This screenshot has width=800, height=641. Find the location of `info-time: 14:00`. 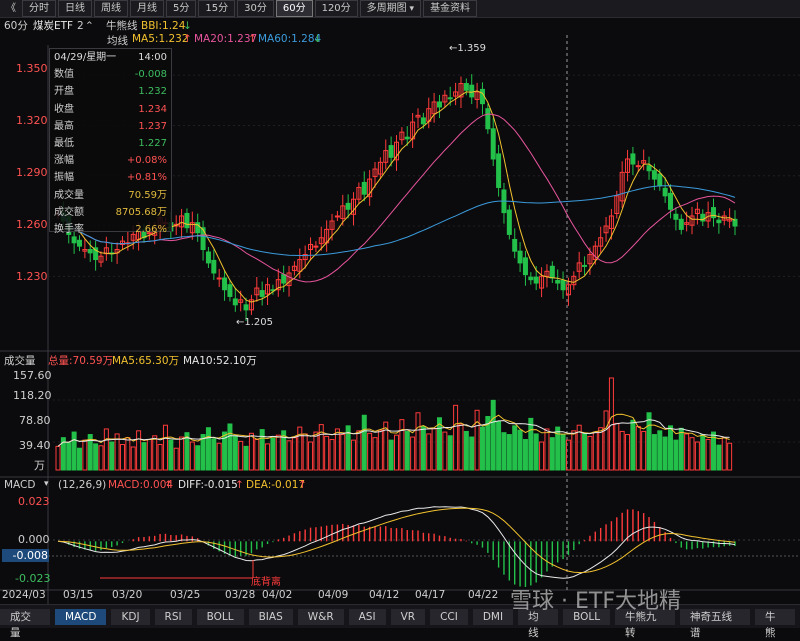

info-time: 14:00 is located at coordinates (152, 57).